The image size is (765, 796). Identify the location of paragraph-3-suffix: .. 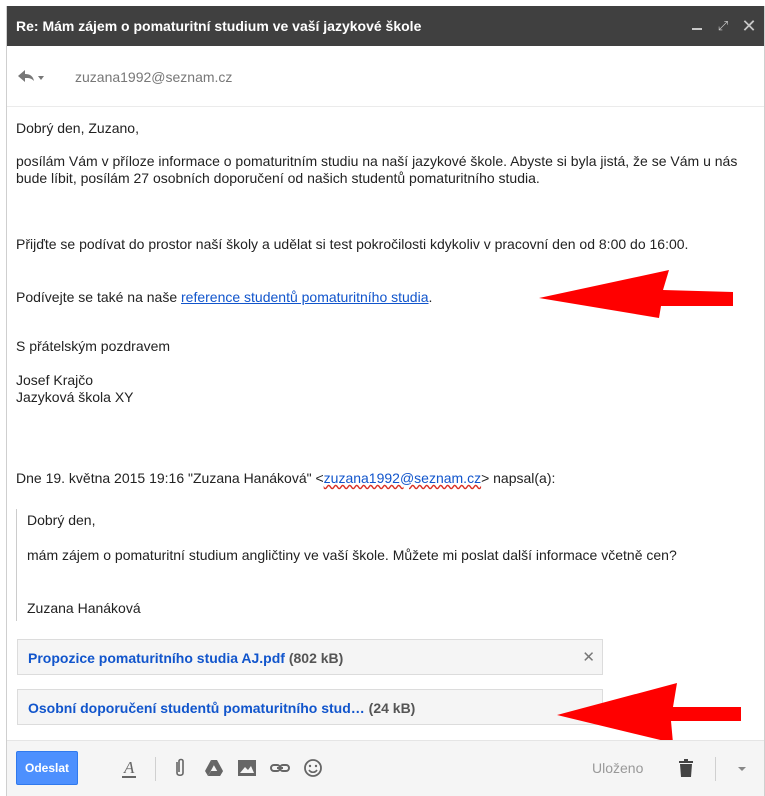
(430, 297).